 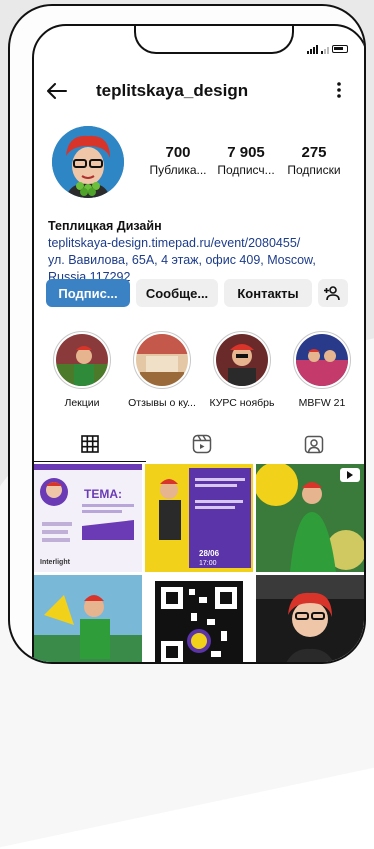 What do you see at coordinates (209, 553) in the screenshot?
I see `post-date: 28/06` at bounding box center [209, 553].